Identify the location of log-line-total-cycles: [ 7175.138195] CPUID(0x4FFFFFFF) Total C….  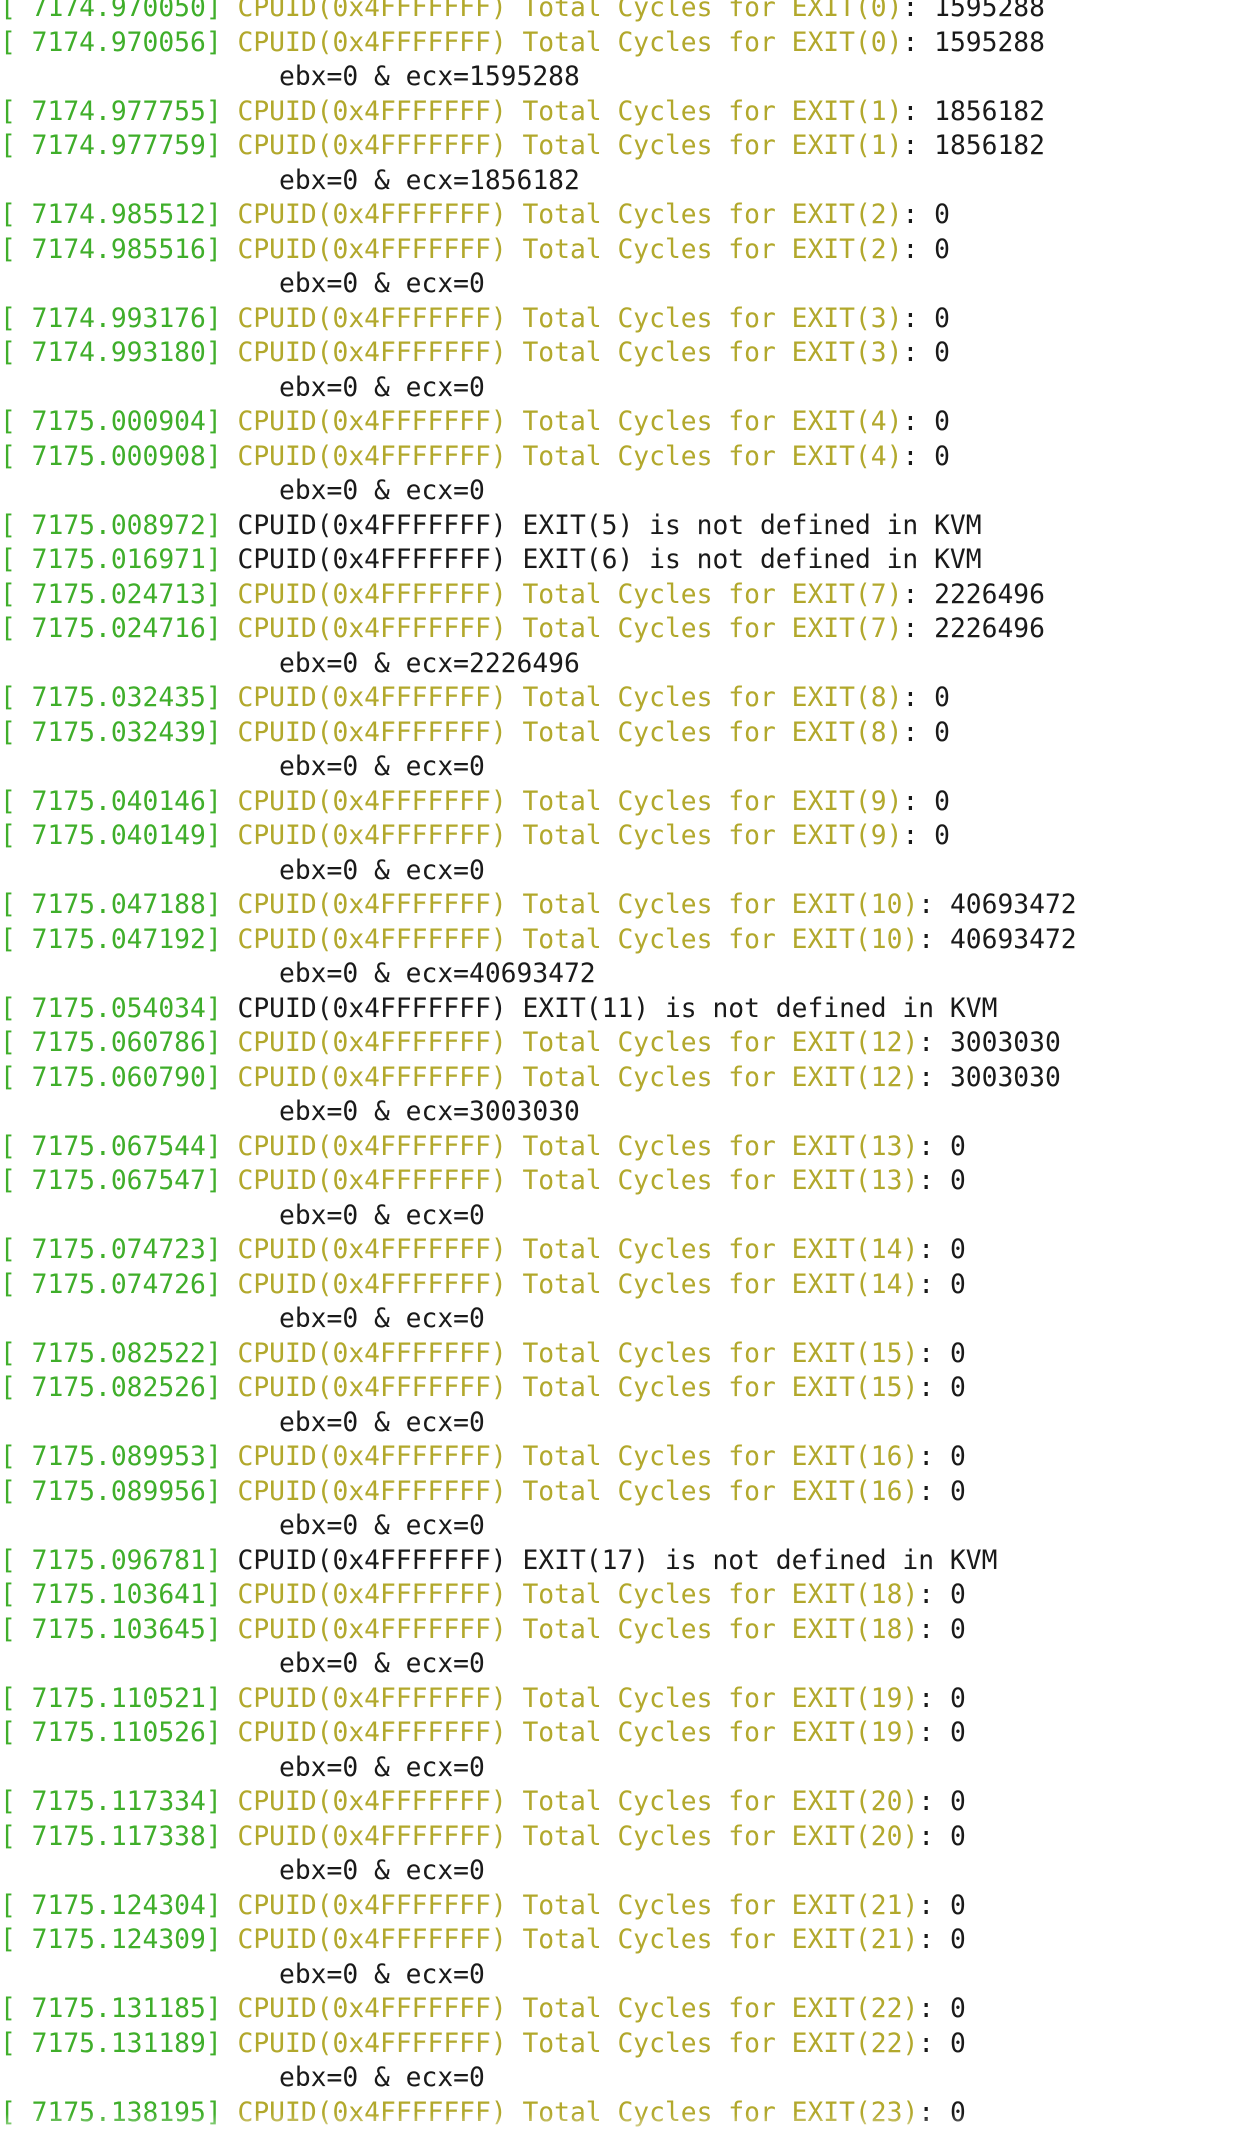
(626, 2113).